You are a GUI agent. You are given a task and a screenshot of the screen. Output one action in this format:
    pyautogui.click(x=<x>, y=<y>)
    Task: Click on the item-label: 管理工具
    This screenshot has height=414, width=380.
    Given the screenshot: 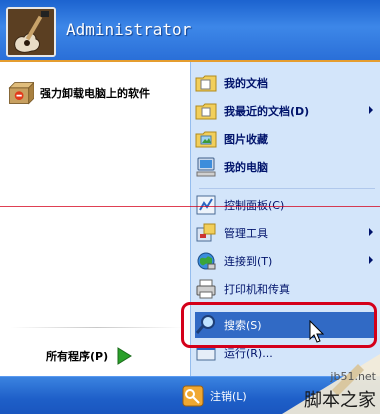 What is the action you would take?
    pyautogui.click(x=246, y=233)
    